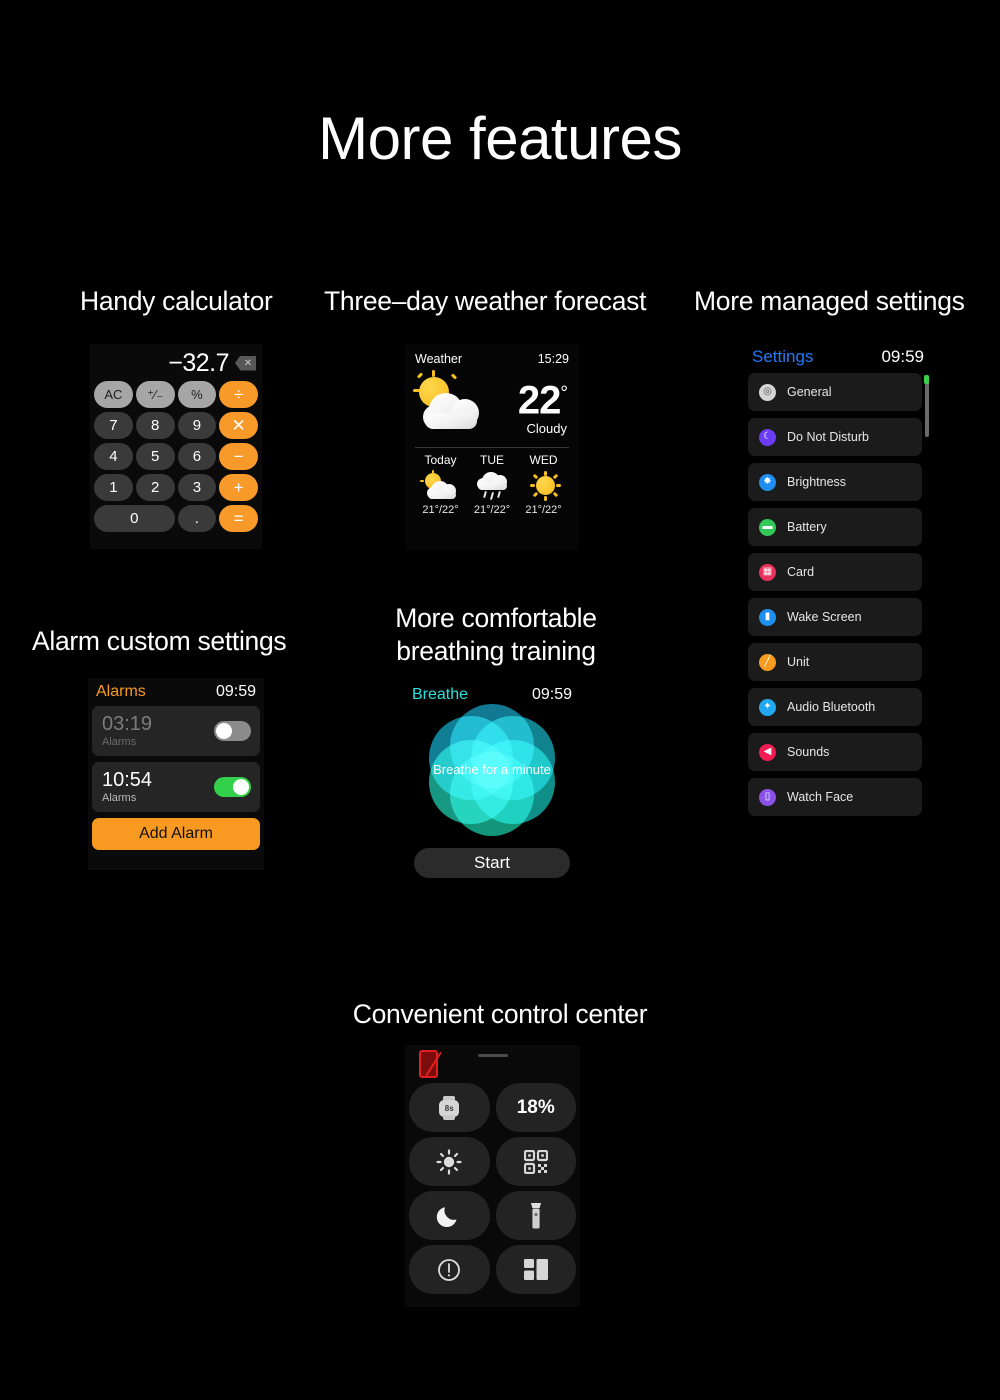 This screenshot has height=1400, width=1000. I want to click on scrollbar, so click(926, 406).